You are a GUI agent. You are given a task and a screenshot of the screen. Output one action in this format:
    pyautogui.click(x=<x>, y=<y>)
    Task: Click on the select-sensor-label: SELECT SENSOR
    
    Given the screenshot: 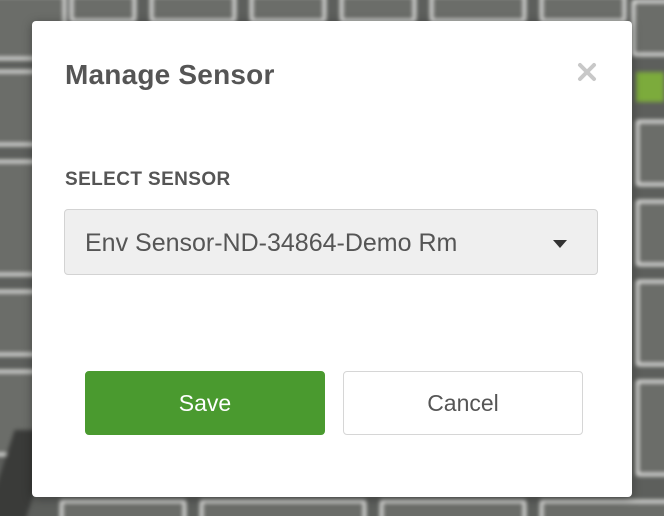 What is the action you would take?
    pyautogui.click(x=148, y=179)
    